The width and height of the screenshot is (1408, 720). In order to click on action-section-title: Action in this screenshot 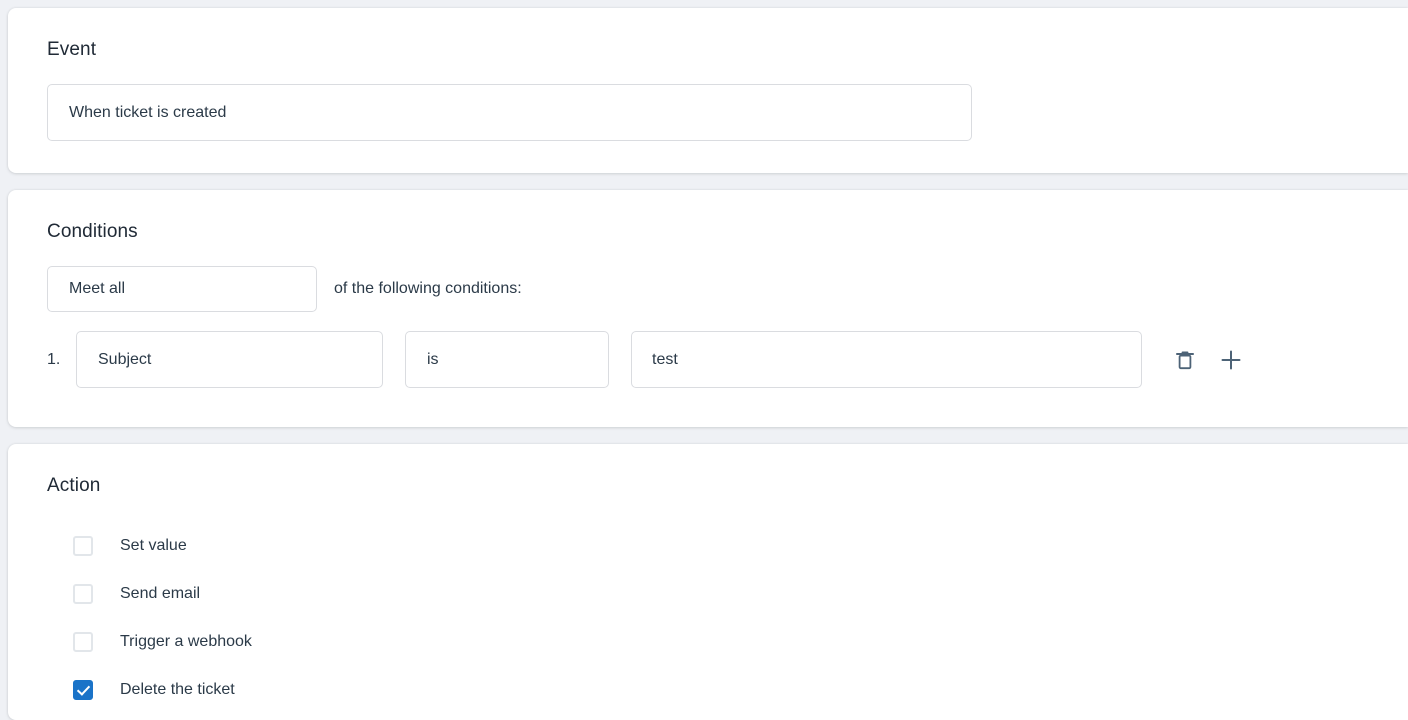, I will do `click(74, 485)`.